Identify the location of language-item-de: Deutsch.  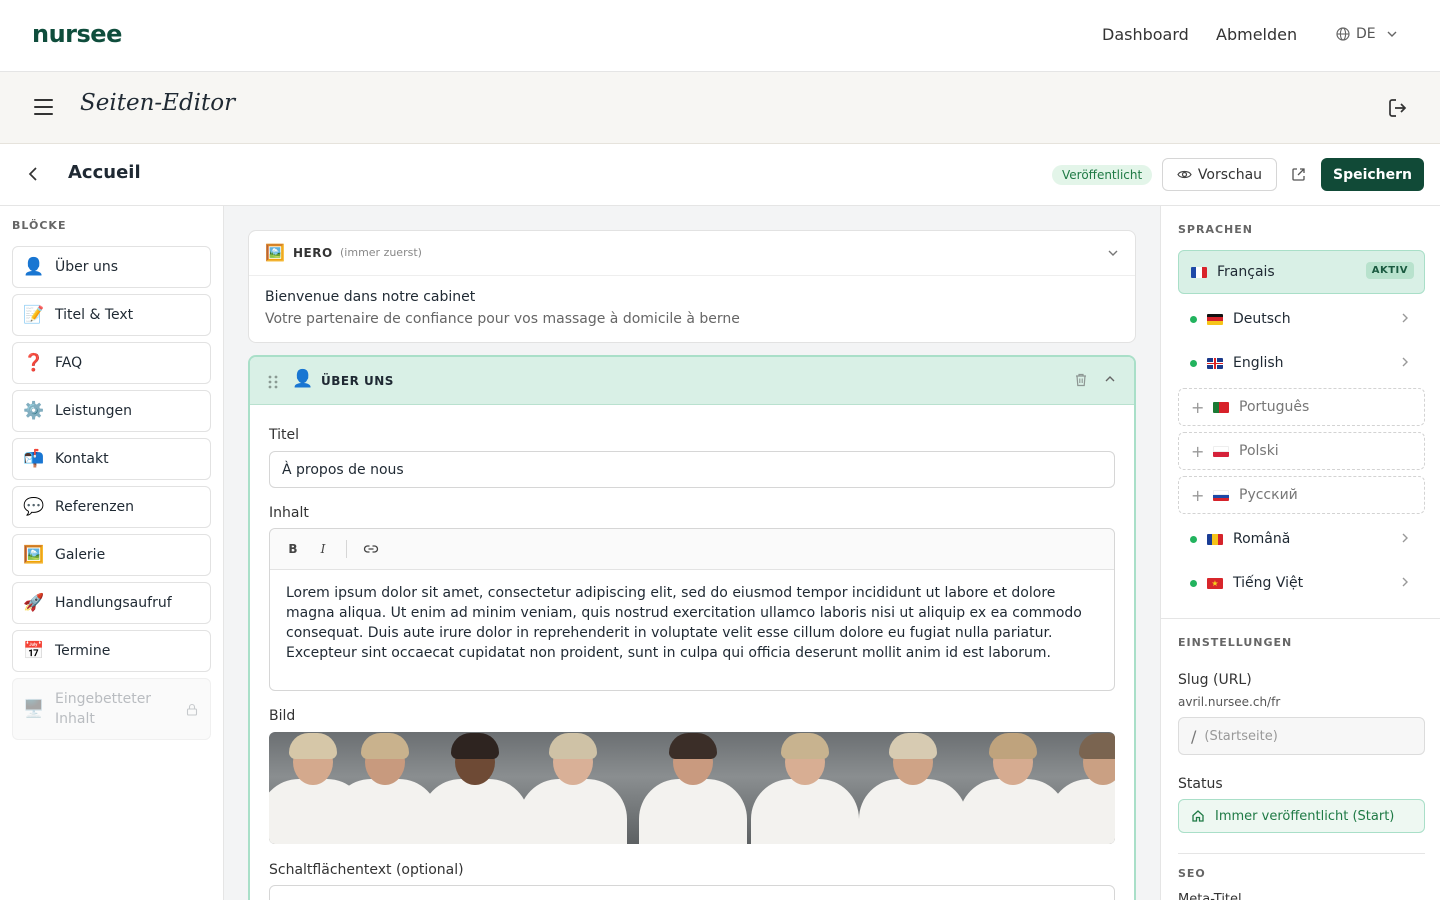
(1301, 319).